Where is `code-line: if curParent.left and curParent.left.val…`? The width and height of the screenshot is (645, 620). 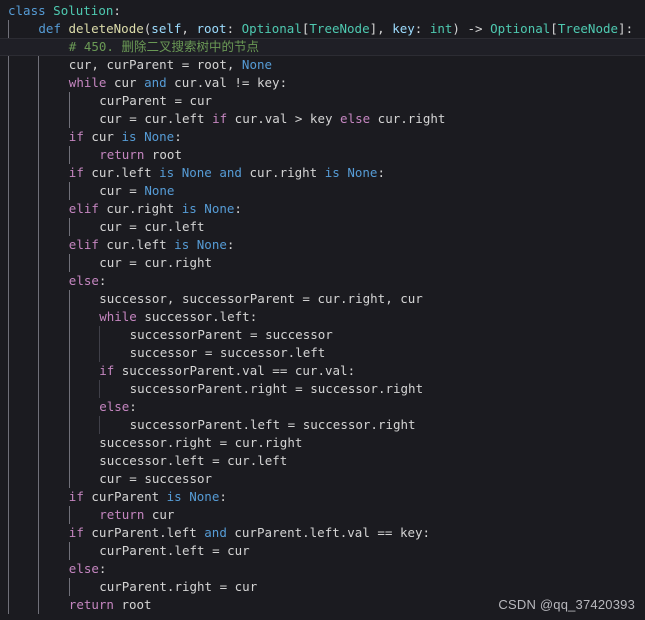
code-line: if curParent.left and curParent.left.val… is located at coordinates (322, 533).